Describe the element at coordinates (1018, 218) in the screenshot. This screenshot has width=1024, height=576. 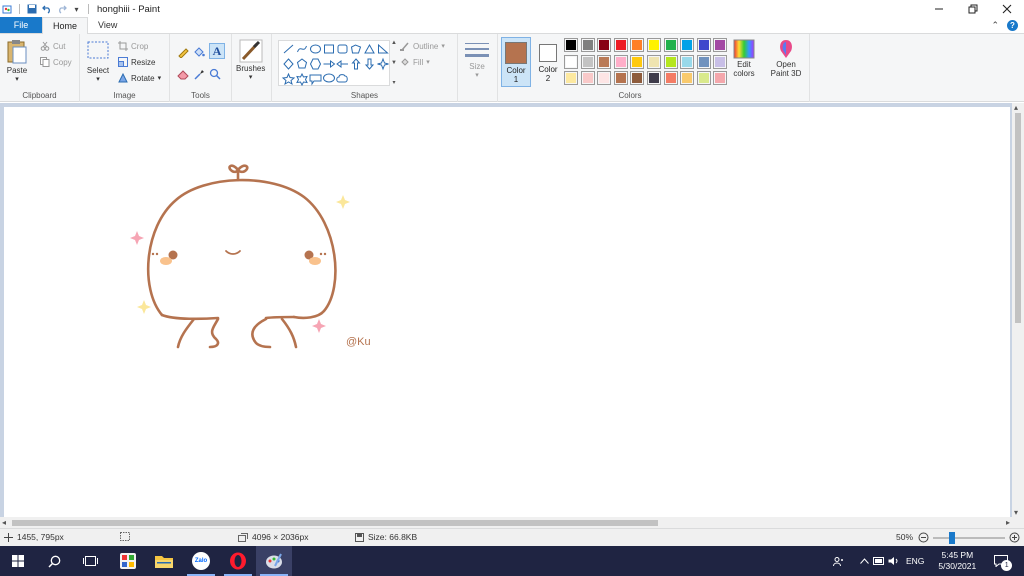
I see `vertical-scroll-thumb` at that location.